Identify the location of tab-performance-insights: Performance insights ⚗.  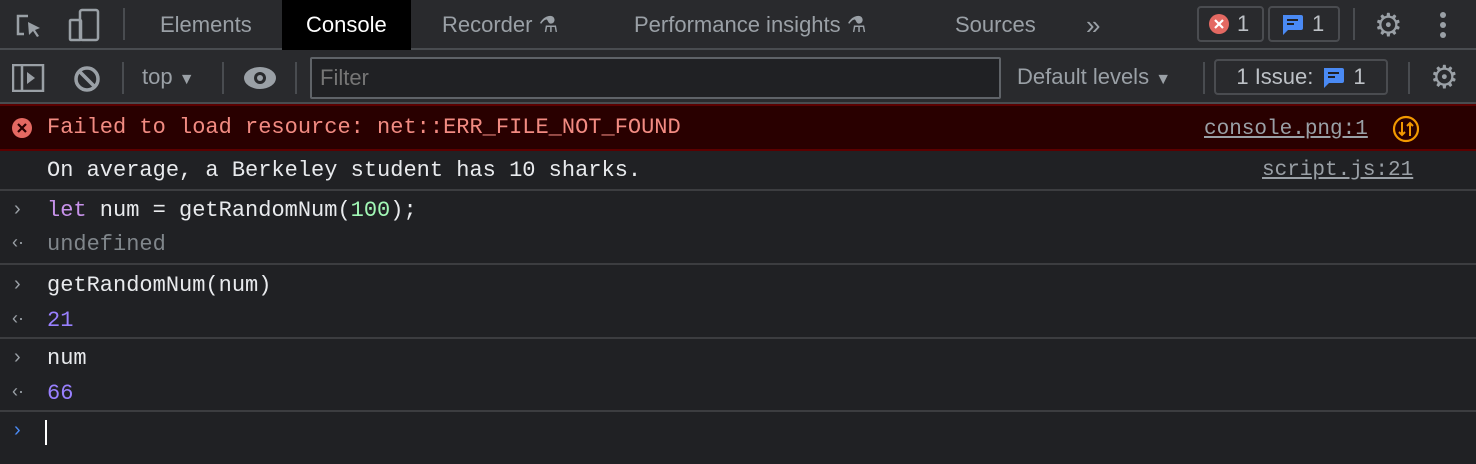
(750, 25).